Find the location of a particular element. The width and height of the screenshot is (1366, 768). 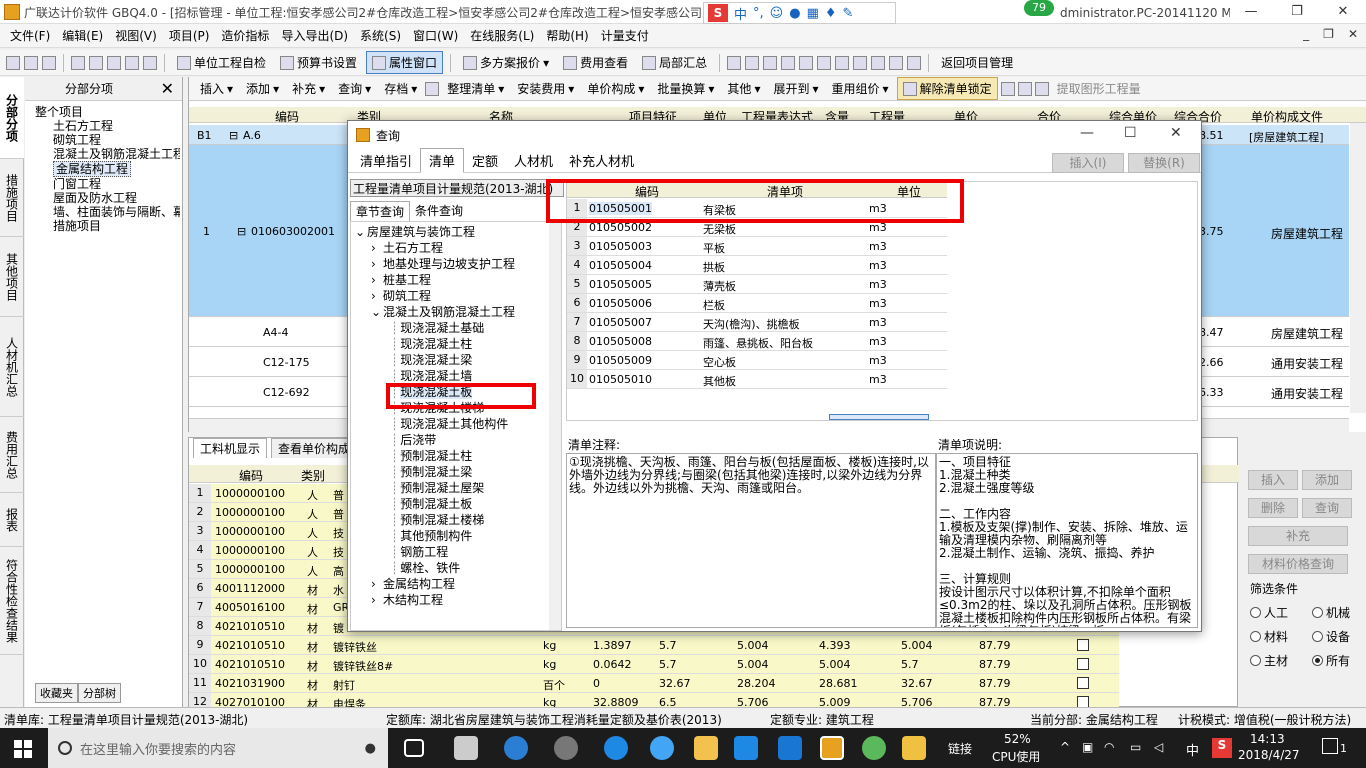

col-type: 类别 is located at coordinates (313, 475).